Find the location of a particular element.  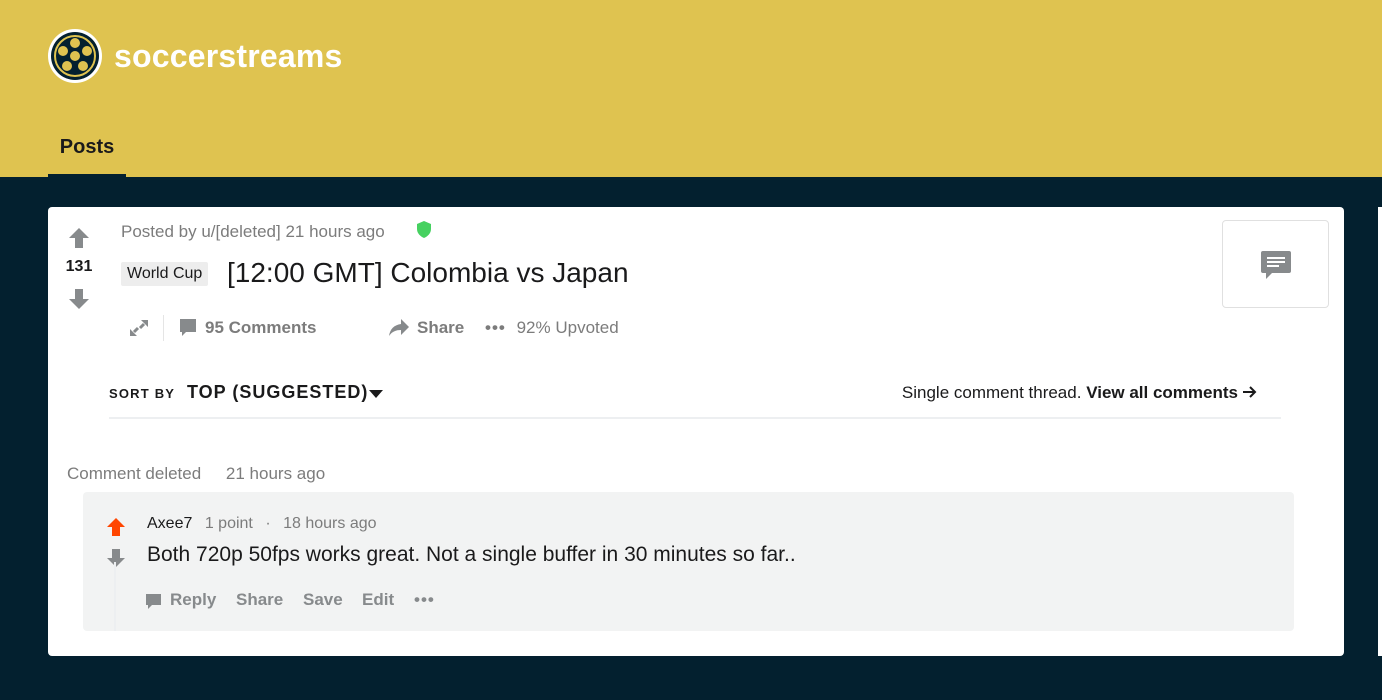

reply-button: Reply is located at coordinates (180, 600).